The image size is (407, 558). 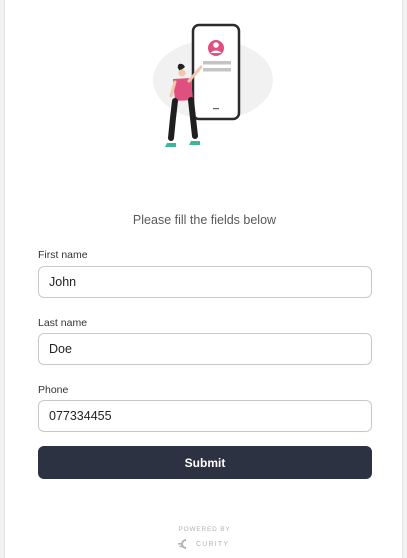 I want to click on person-with-phone-illustration, so click(x=213, y=85).